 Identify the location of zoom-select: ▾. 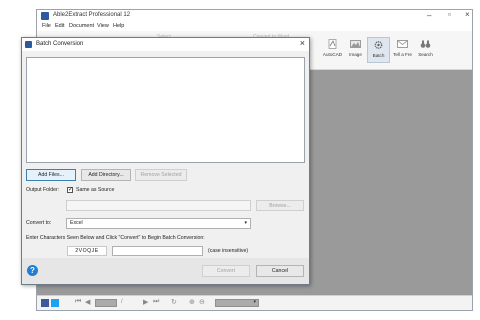
(237, 303).